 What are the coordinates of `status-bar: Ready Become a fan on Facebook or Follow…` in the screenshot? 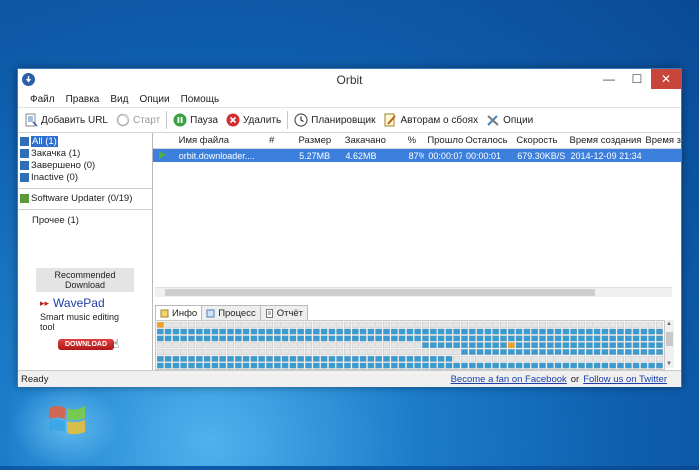 It's located at (349, 378).